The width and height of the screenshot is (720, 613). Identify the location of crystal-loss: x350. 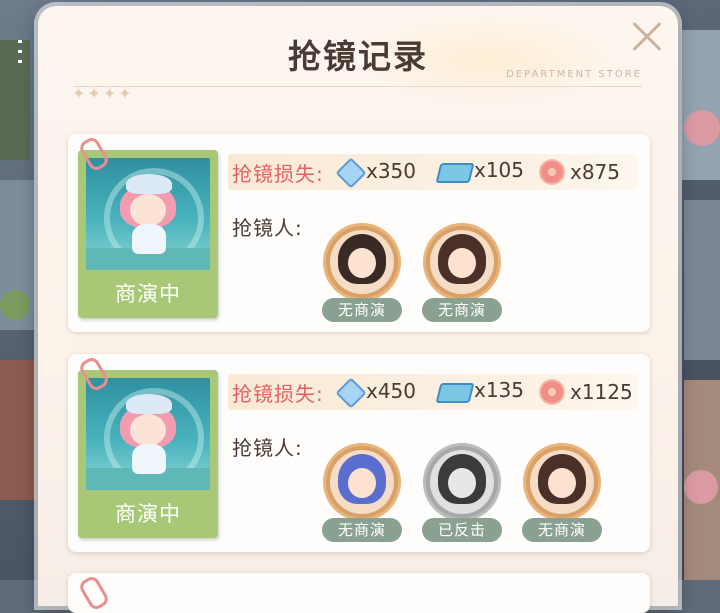
(376, 171).